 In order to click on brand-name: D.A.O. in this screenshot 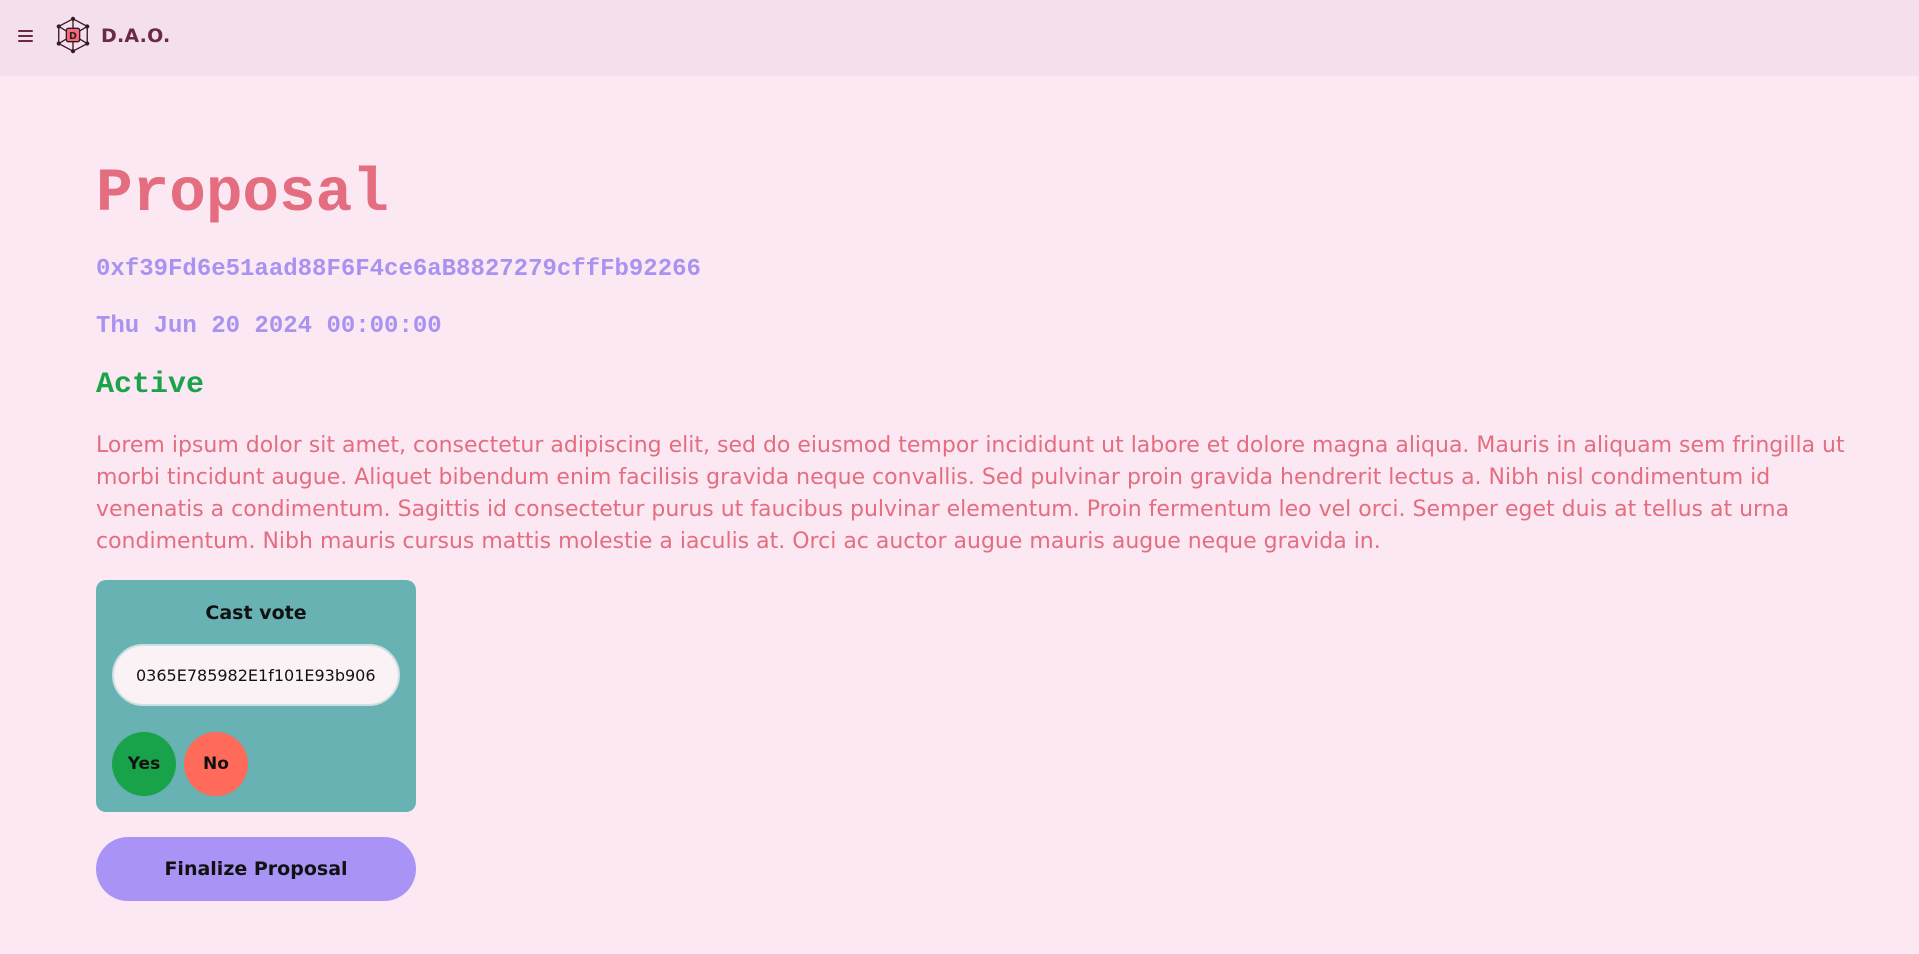, I will do `click(135, 36)`.